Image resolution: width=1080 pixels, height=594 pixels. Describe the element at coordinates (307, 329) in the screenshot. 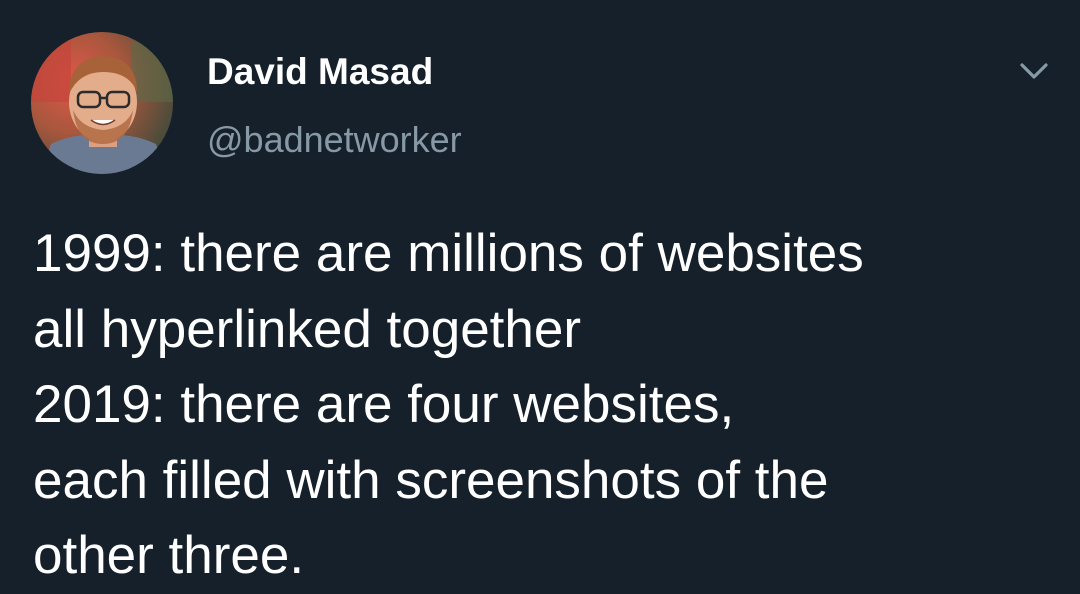

I see `tweet-text-line: all hyperlinked together` at that location.